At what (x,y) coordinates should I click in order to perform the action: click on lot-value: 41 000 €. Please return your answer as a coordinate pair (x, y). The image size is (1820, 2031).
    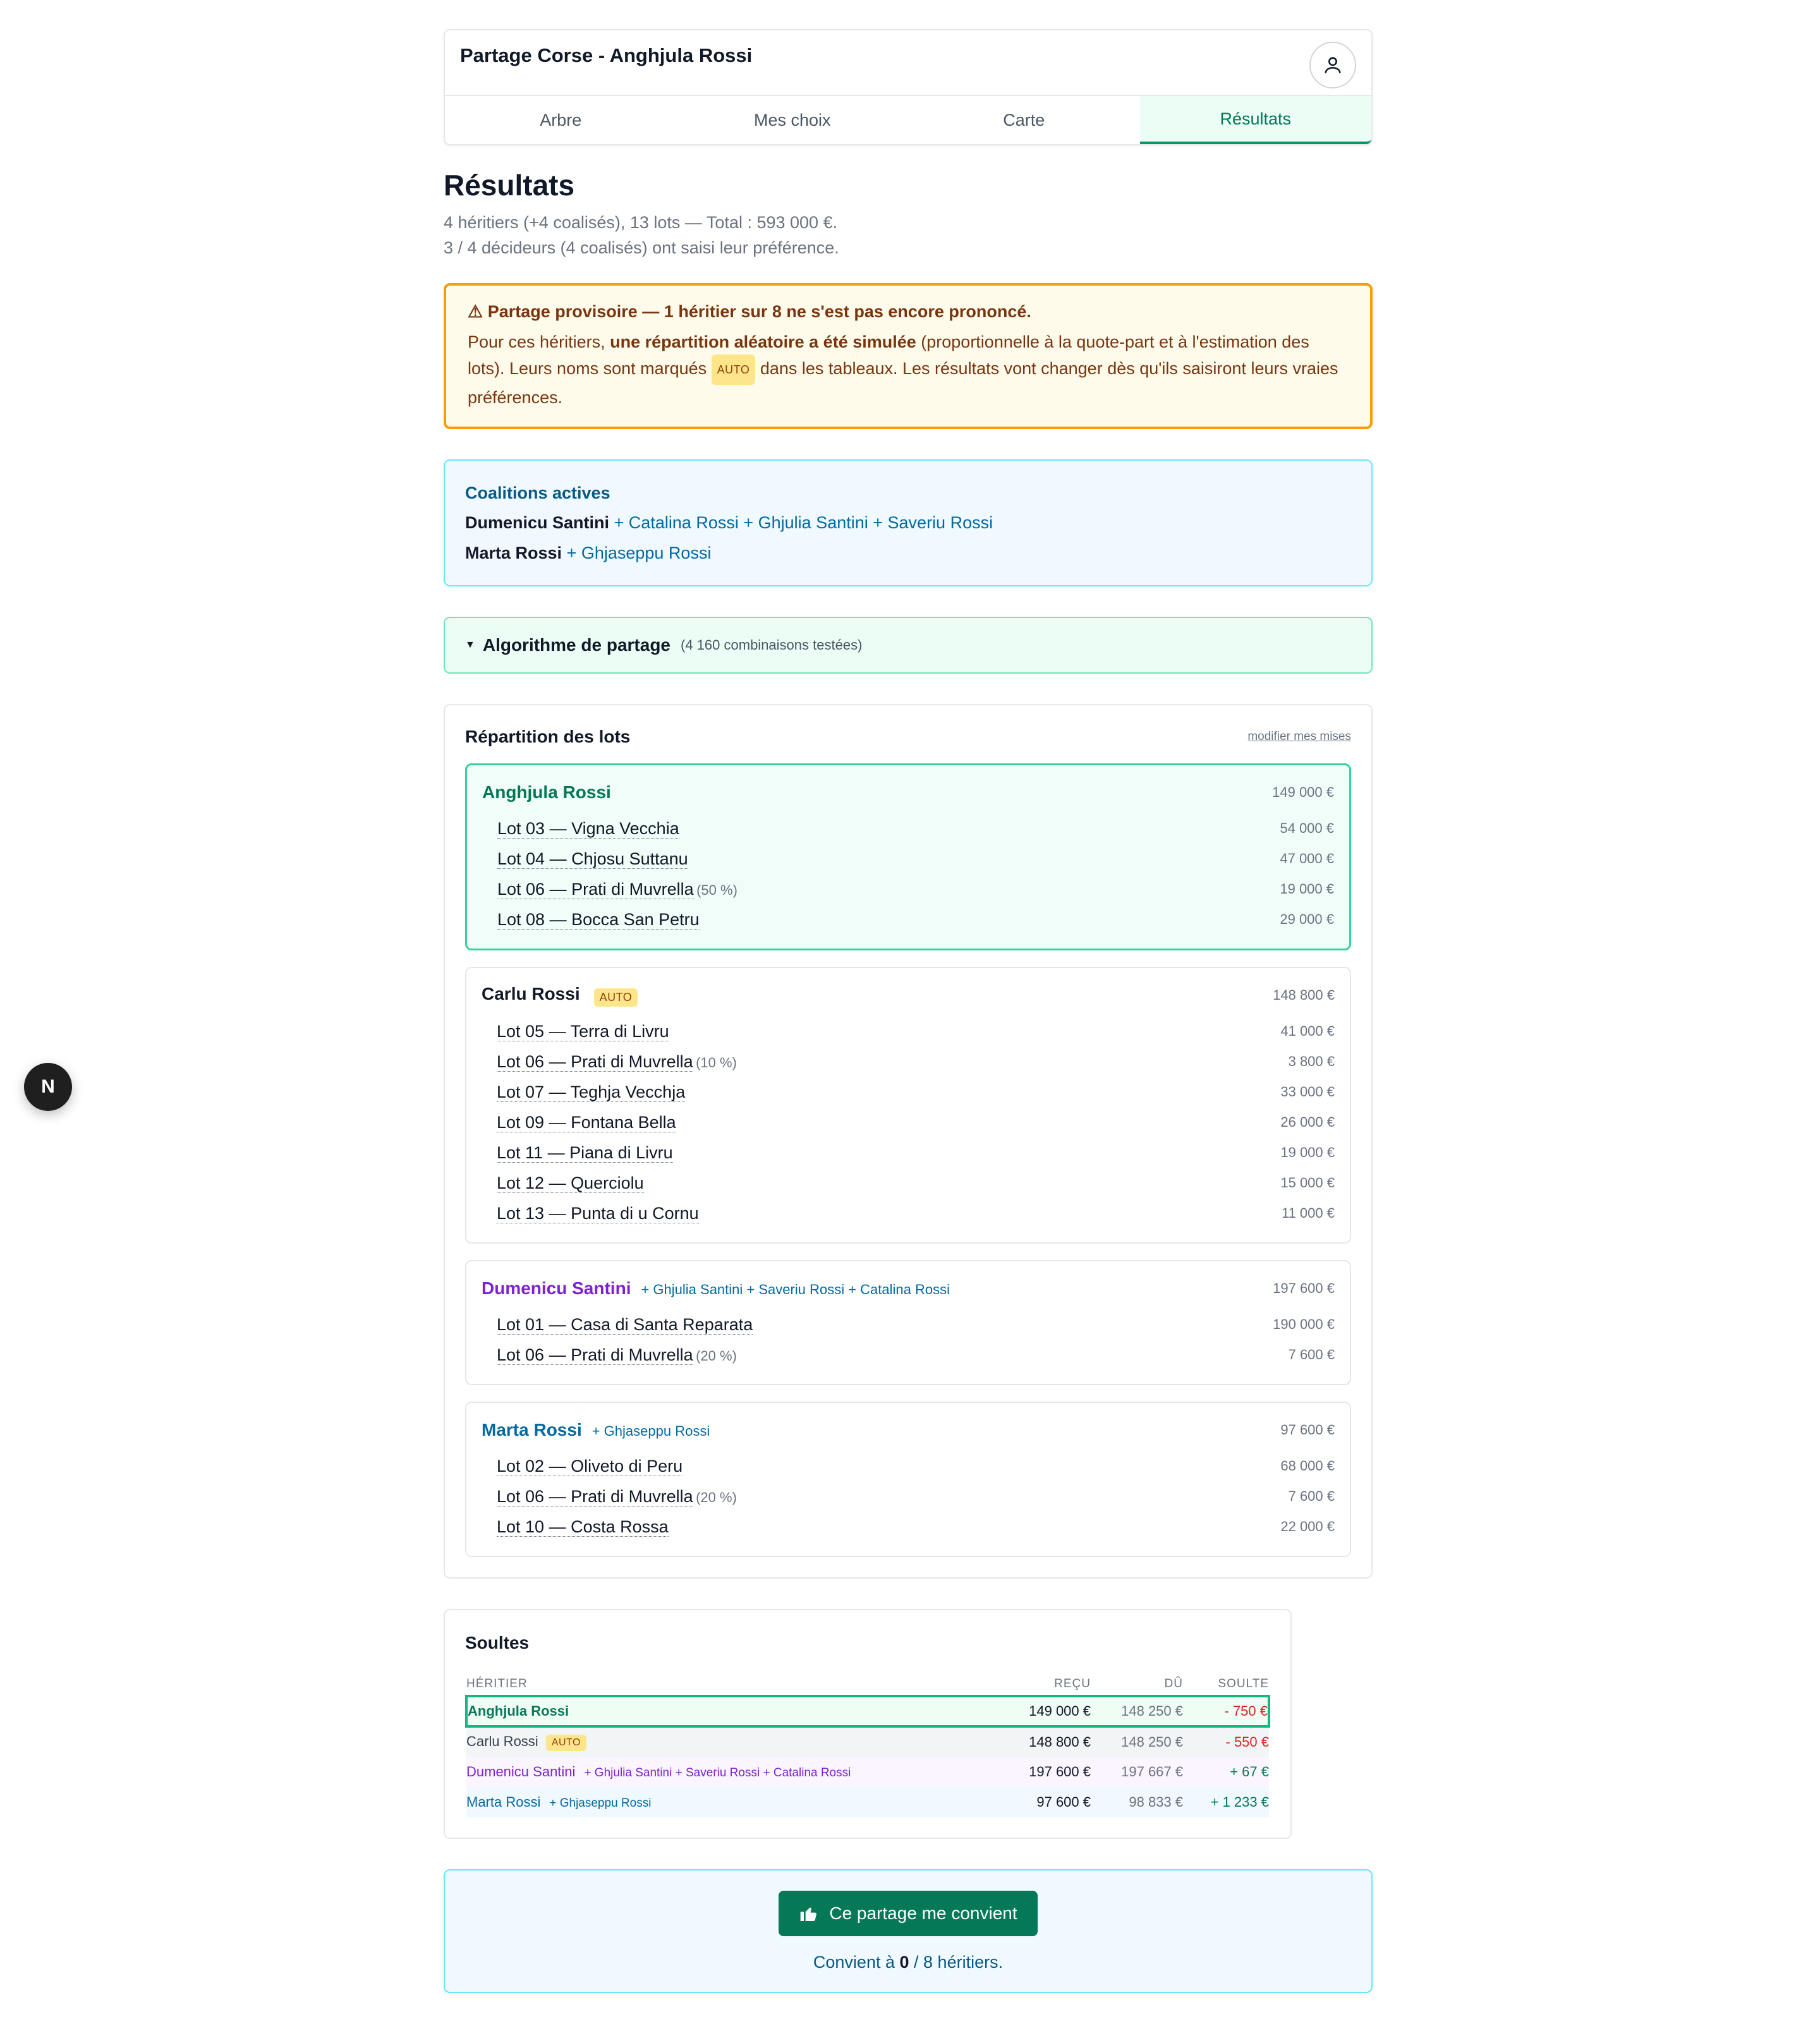
    Looking at the image, I should click on (1307, 1031).